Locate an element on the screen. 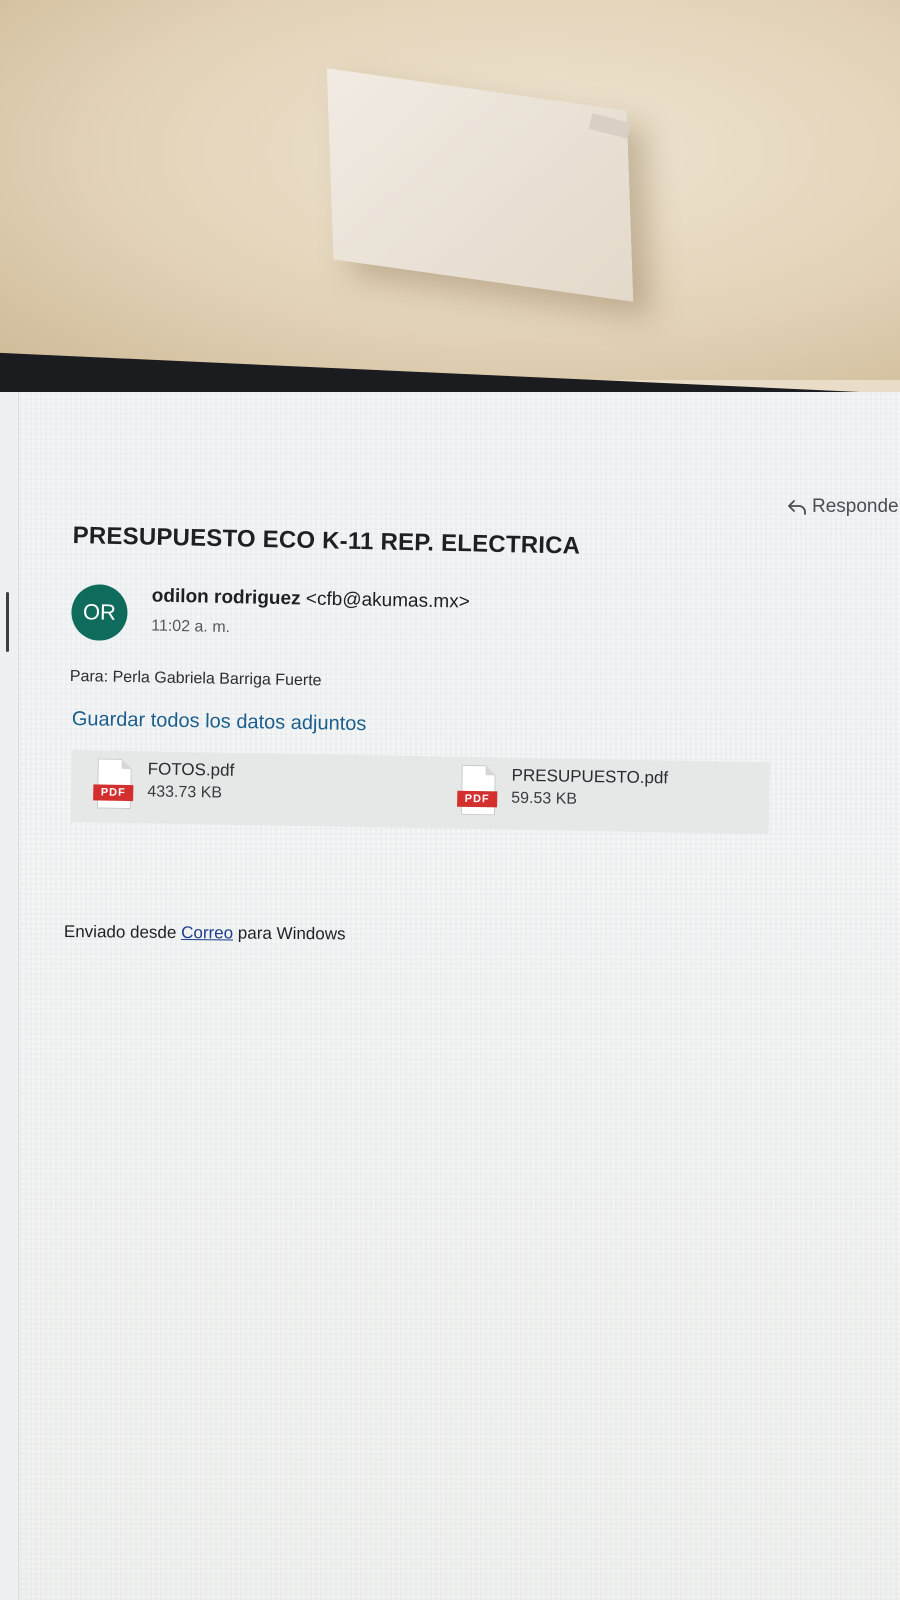 The image size is (900, 1600). message-list-edge is located at coordinates (9, 996).